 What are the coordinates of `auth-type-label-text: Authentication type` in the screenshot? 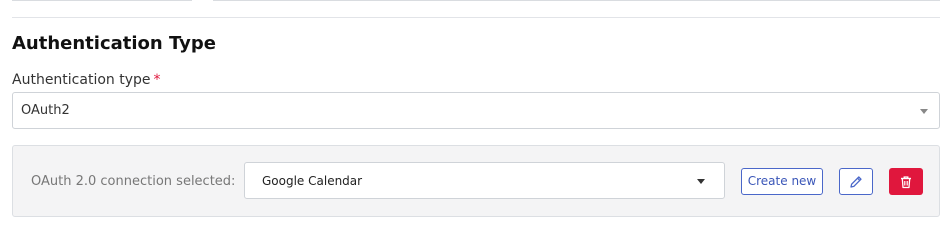 It's located at (81, 80).